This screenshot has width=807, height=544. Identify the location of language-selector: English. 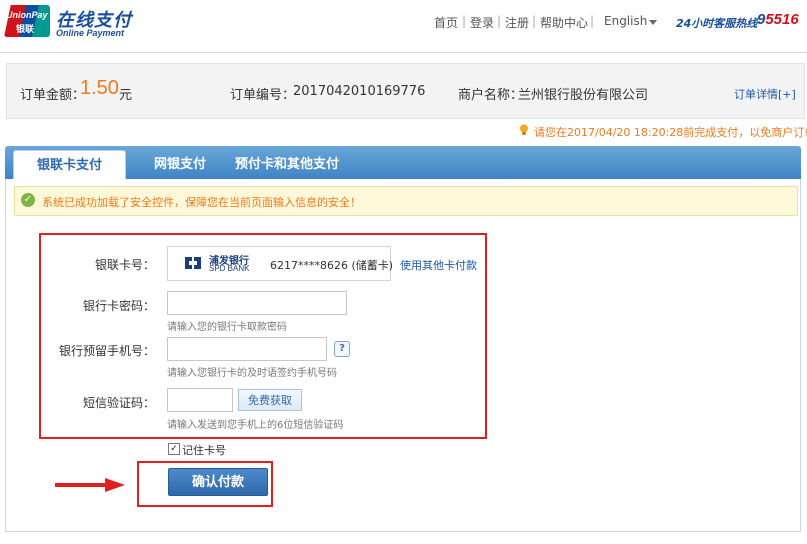
(625, 21).